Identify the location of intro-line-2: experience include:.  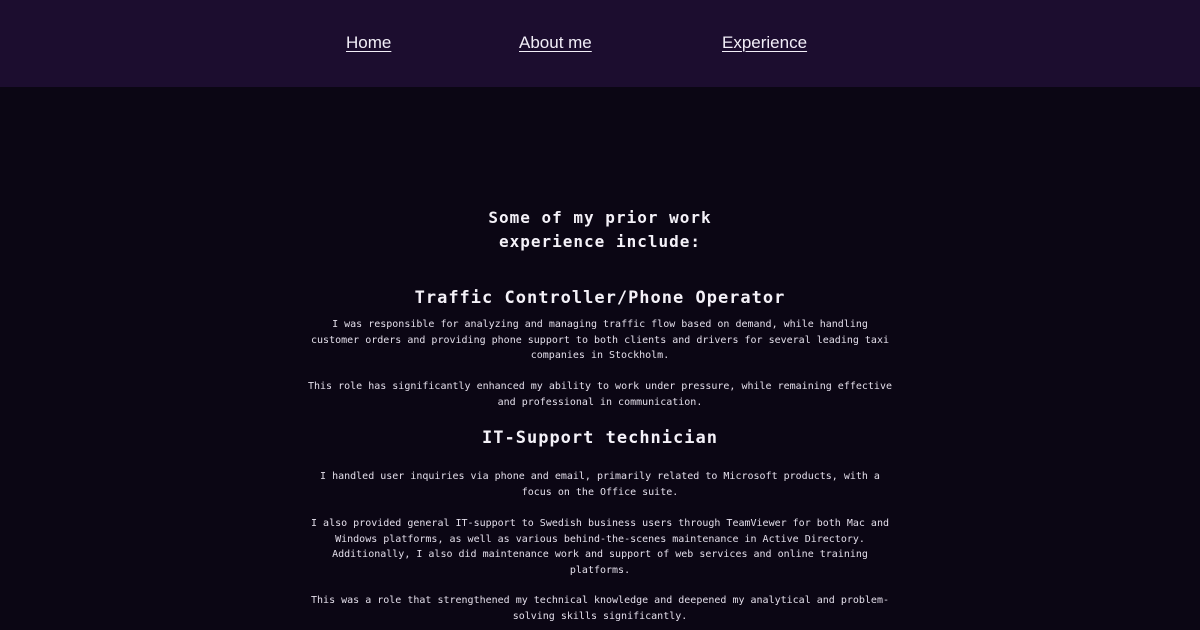
(600, 241).